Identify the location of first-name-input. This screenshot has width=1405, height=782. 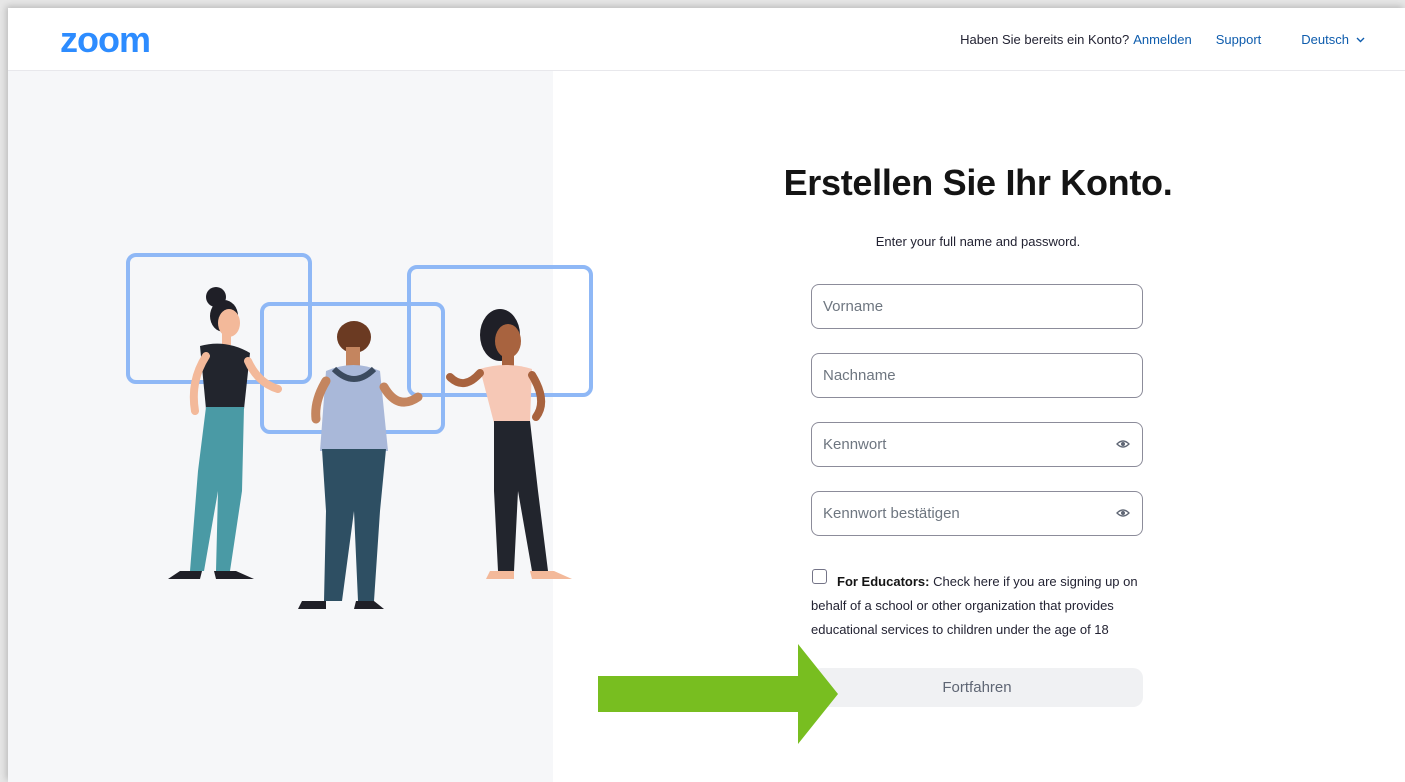
(963, 306).